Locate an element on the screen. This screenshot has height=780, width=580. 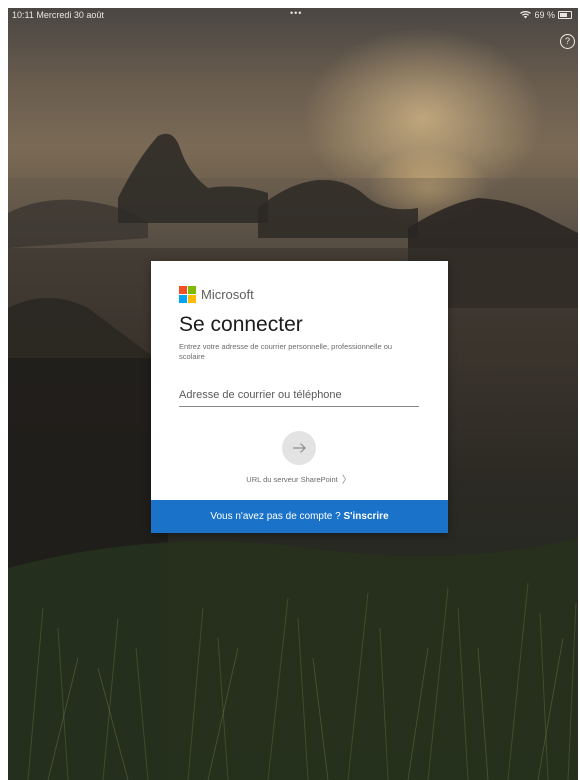
status-bar: 10:11 Mercredi 30 août ••• 69 % is located at coordinates (293, 16).